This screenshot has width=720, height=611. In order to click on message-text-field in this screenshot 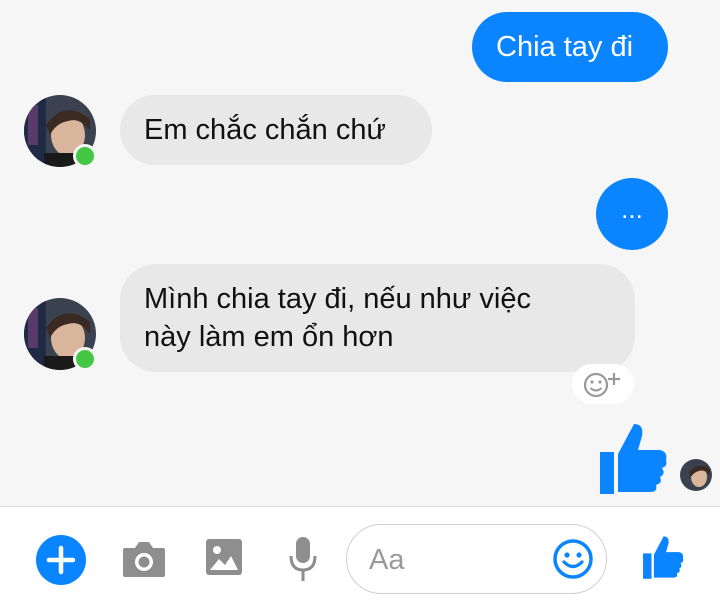, I will do `click(459, 560)`.